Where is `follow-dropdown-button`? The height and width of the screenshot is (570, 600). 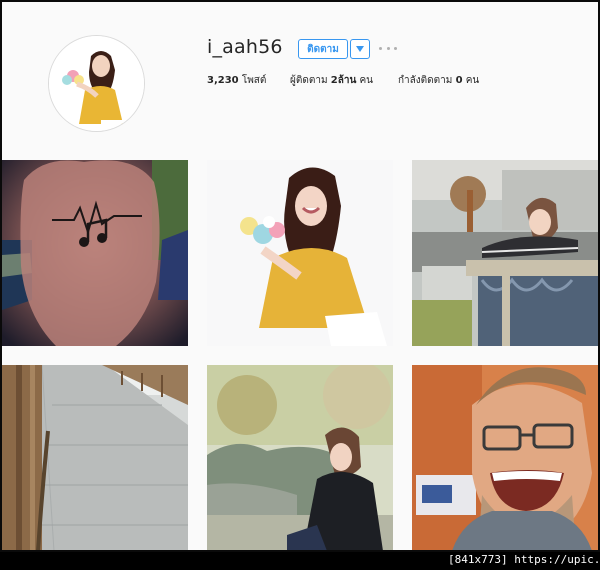 follow-dropdown-button is located at coordinates (360, 49).